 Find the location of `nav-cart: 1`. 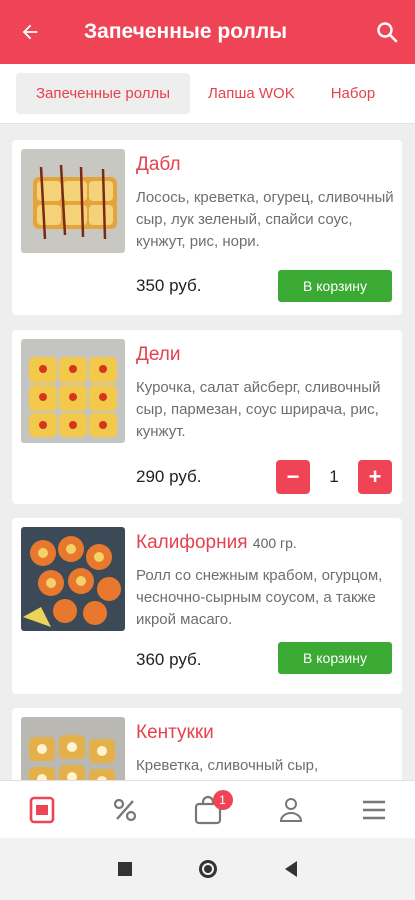

nav-cart: 1 is located at coordinates (207, 809).